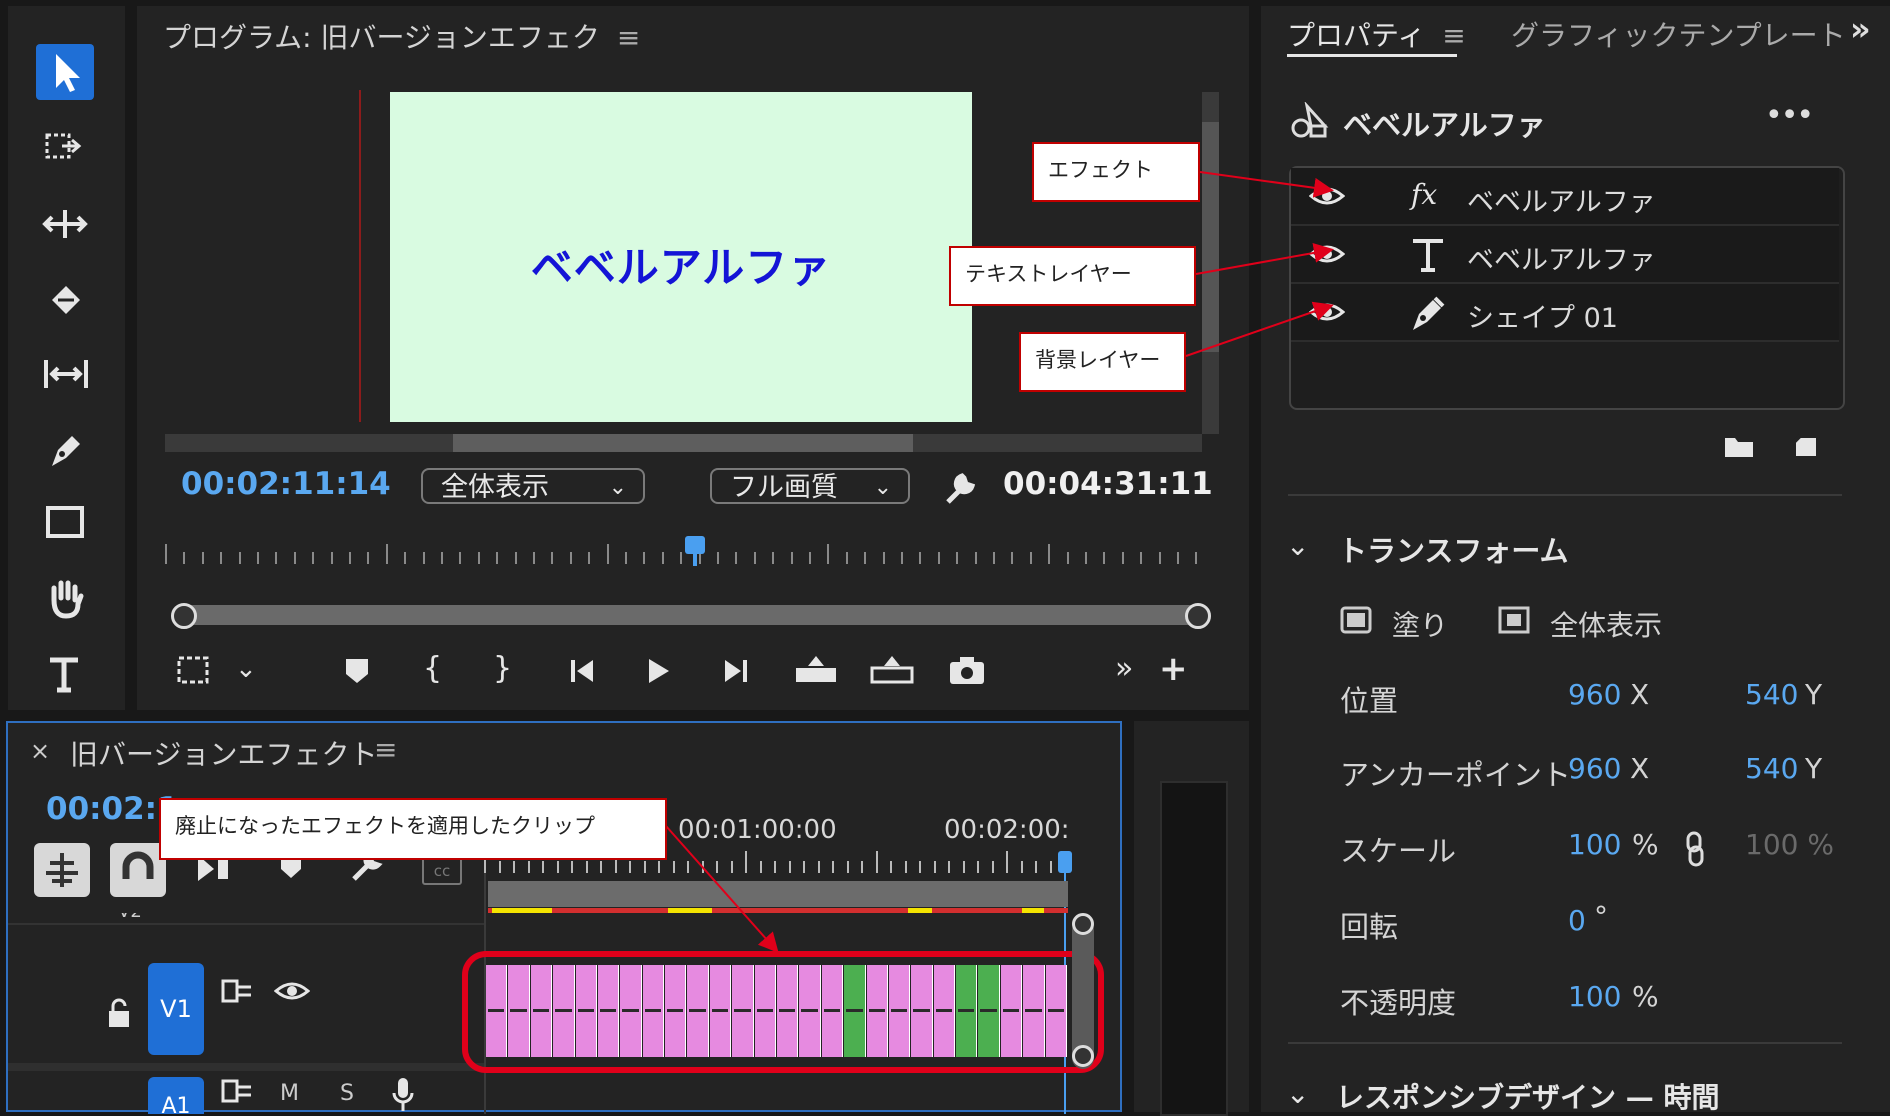 The height and width of the screenshot is (1116, 1890). I want to click on callout-bg-layer: 背景レイヤー, so click(1102, 362).